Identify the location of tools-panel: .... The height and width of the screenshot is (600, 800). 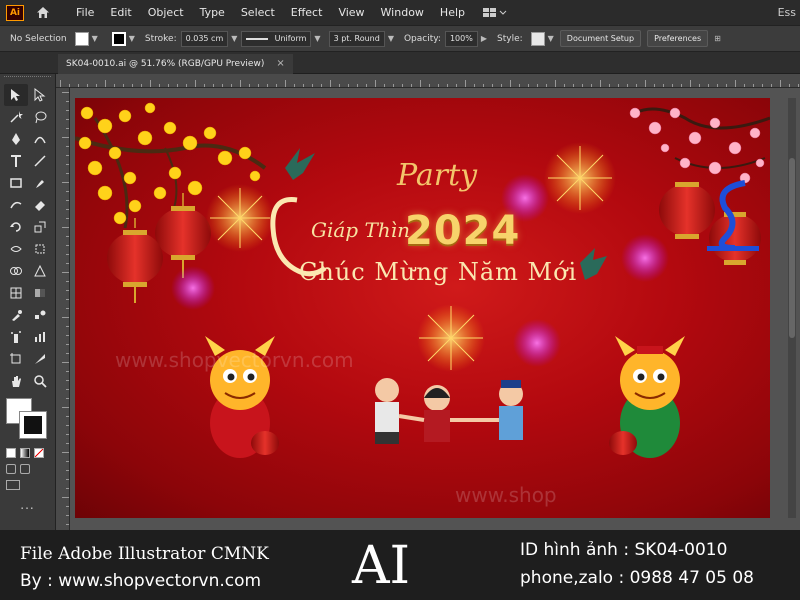
(28, 302).